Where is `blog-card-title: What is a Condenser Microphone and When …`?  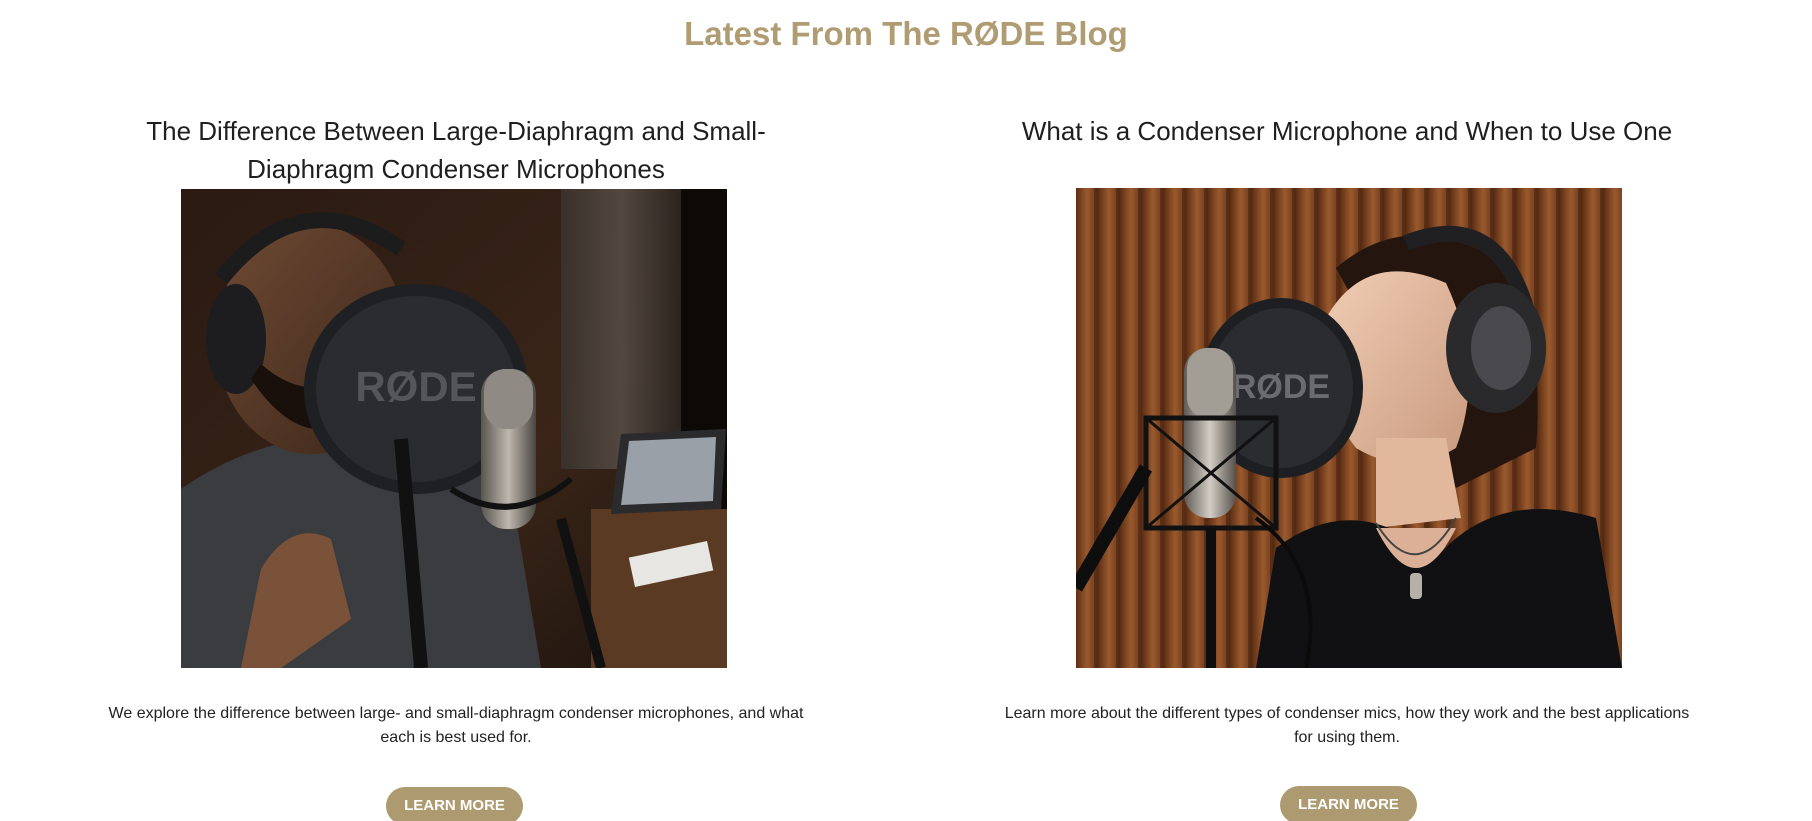 blog-card-title: What is a Condenser Microphone and When … is located at coordinates (1347, 150).